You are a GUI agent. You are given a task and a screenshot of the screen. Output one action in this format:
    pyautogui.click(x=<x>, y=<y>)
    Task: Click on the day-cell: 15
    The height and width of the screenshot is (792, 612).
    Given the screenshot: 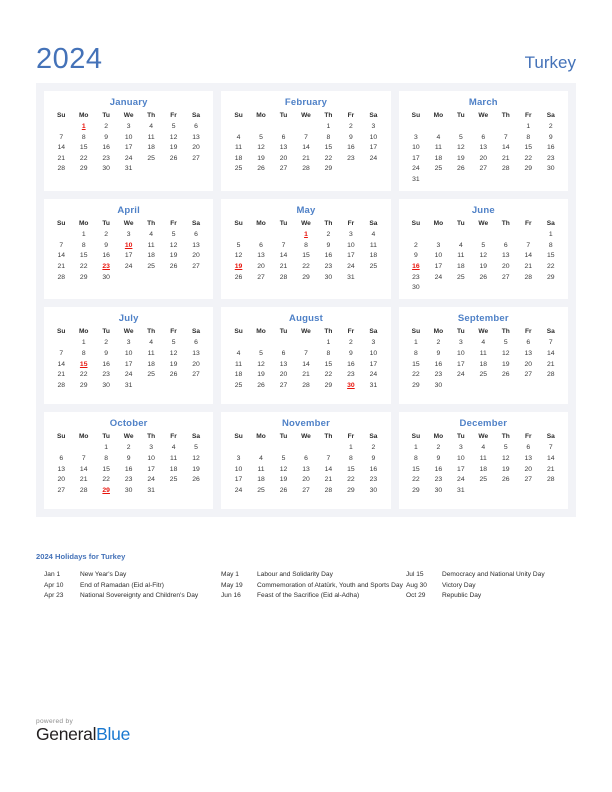 What is the action you would take?
    pyautogui.click(x=328, y=364)
    